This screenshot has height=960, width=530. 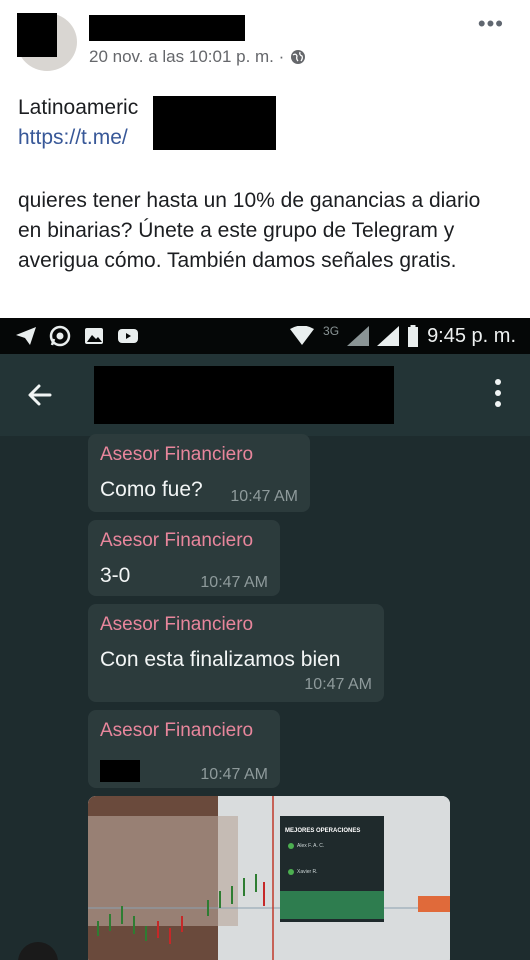 What do you see at coordinates (186, 57) in the screenshot?
I see `post-timestamp: 20 nov. a las 10:01 p. m. ·` at bounding box center [186, 57].